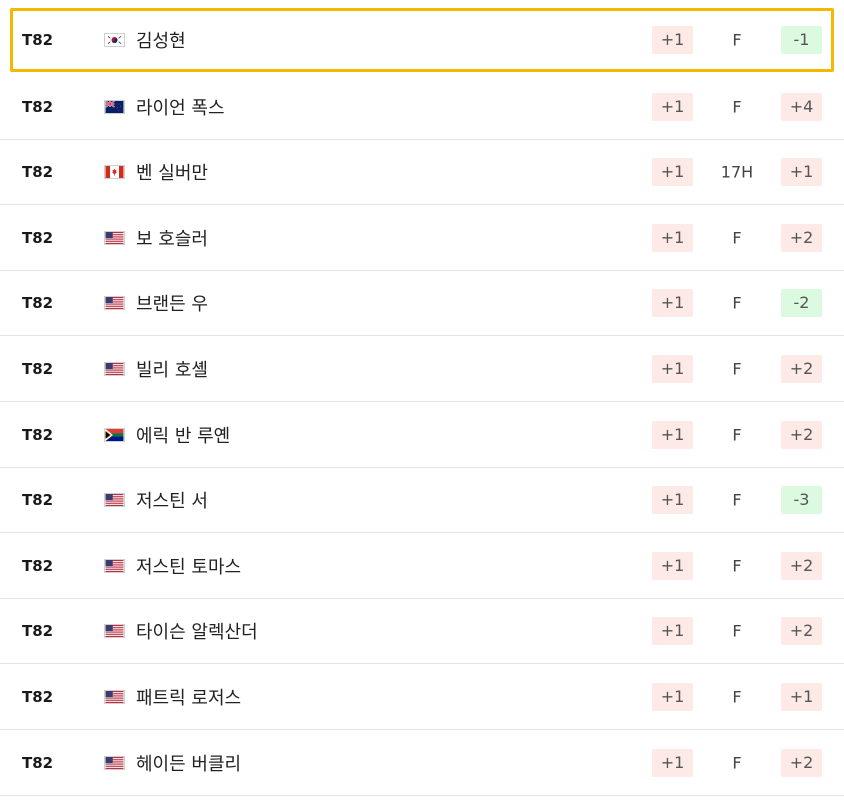 This screenshot has height=801, width=844. Describe the element at coordinates (422, 500) in the screenshot. I see `leaderboard-row: T82 저스틴 서 +1 F -3` at that location.